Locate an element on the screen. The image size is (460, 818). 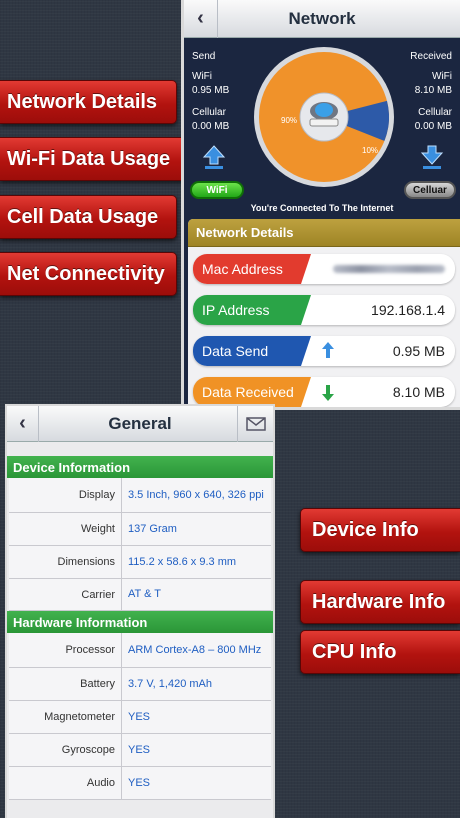
table-row: Battery 3.7 V, 1,420 mAh is located at coordinates (140, 684).